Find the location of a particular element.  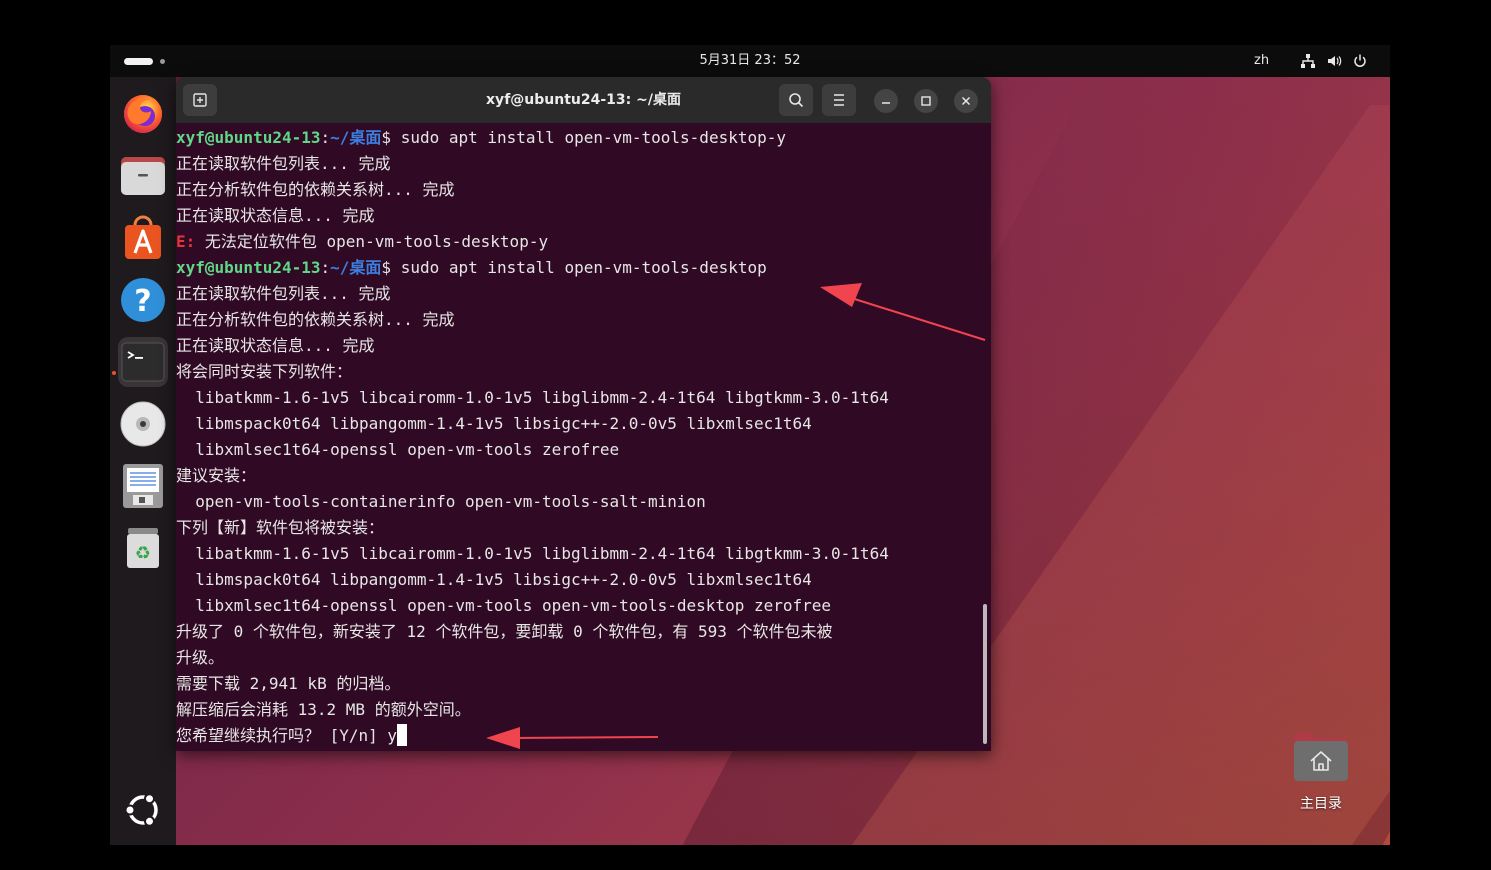

annotation-arrow-command is located at coordinates (903, 312).